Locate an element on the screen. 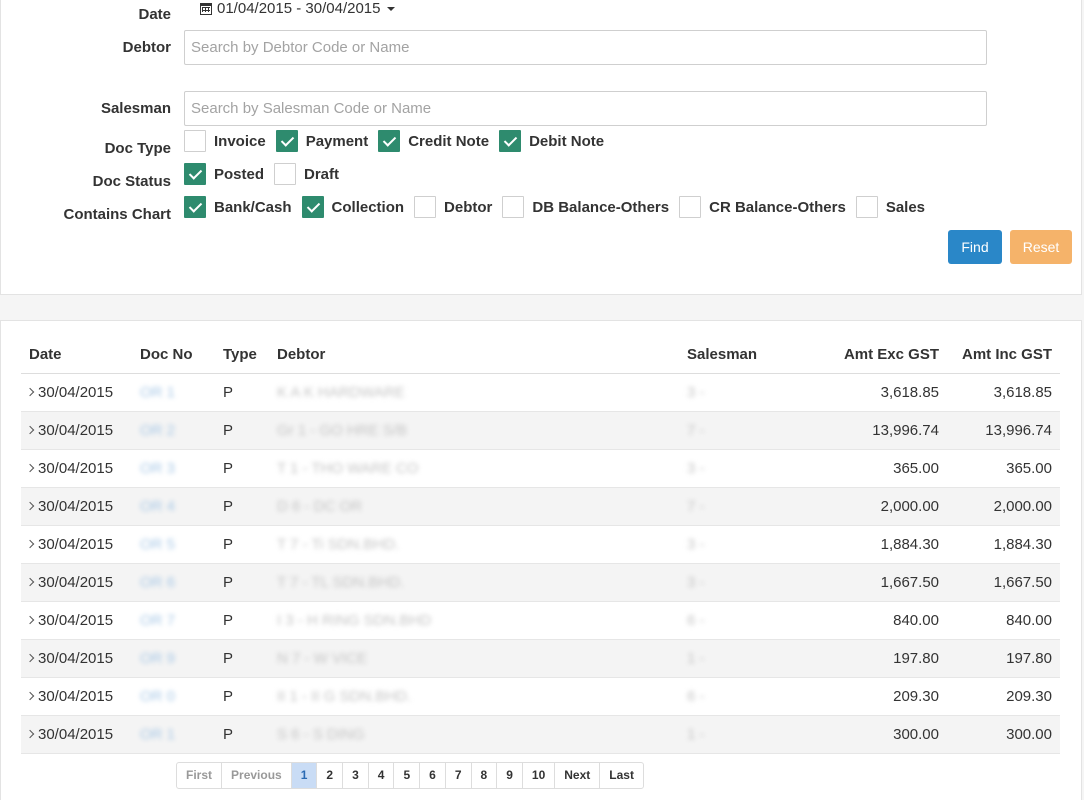 The height and width of the screenshot is (800, 1084). doc-no-link: OR 9 is located at coordinates (157, 658).